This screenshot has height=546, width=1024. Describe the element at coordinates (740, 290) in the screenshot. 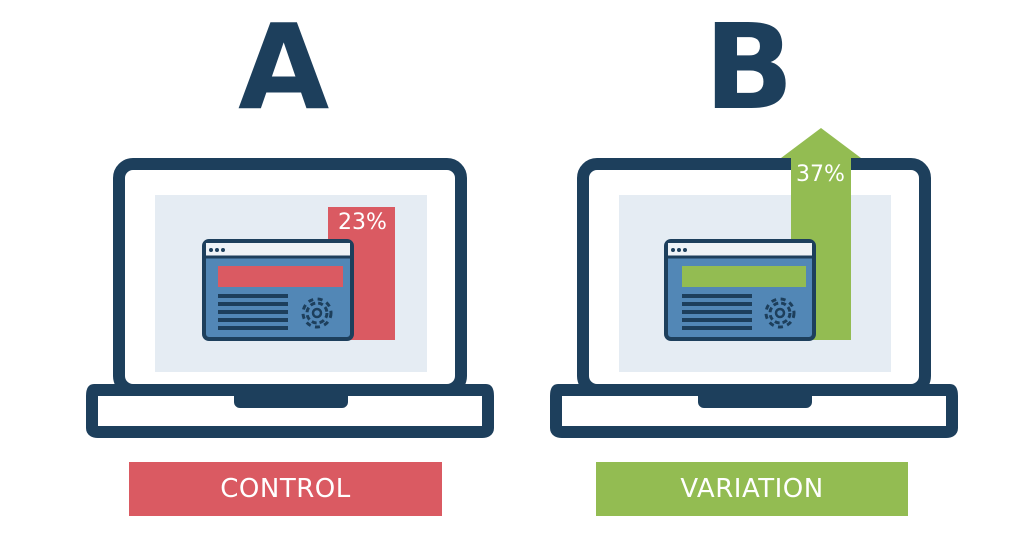

I see `browser-window-b` at that location.